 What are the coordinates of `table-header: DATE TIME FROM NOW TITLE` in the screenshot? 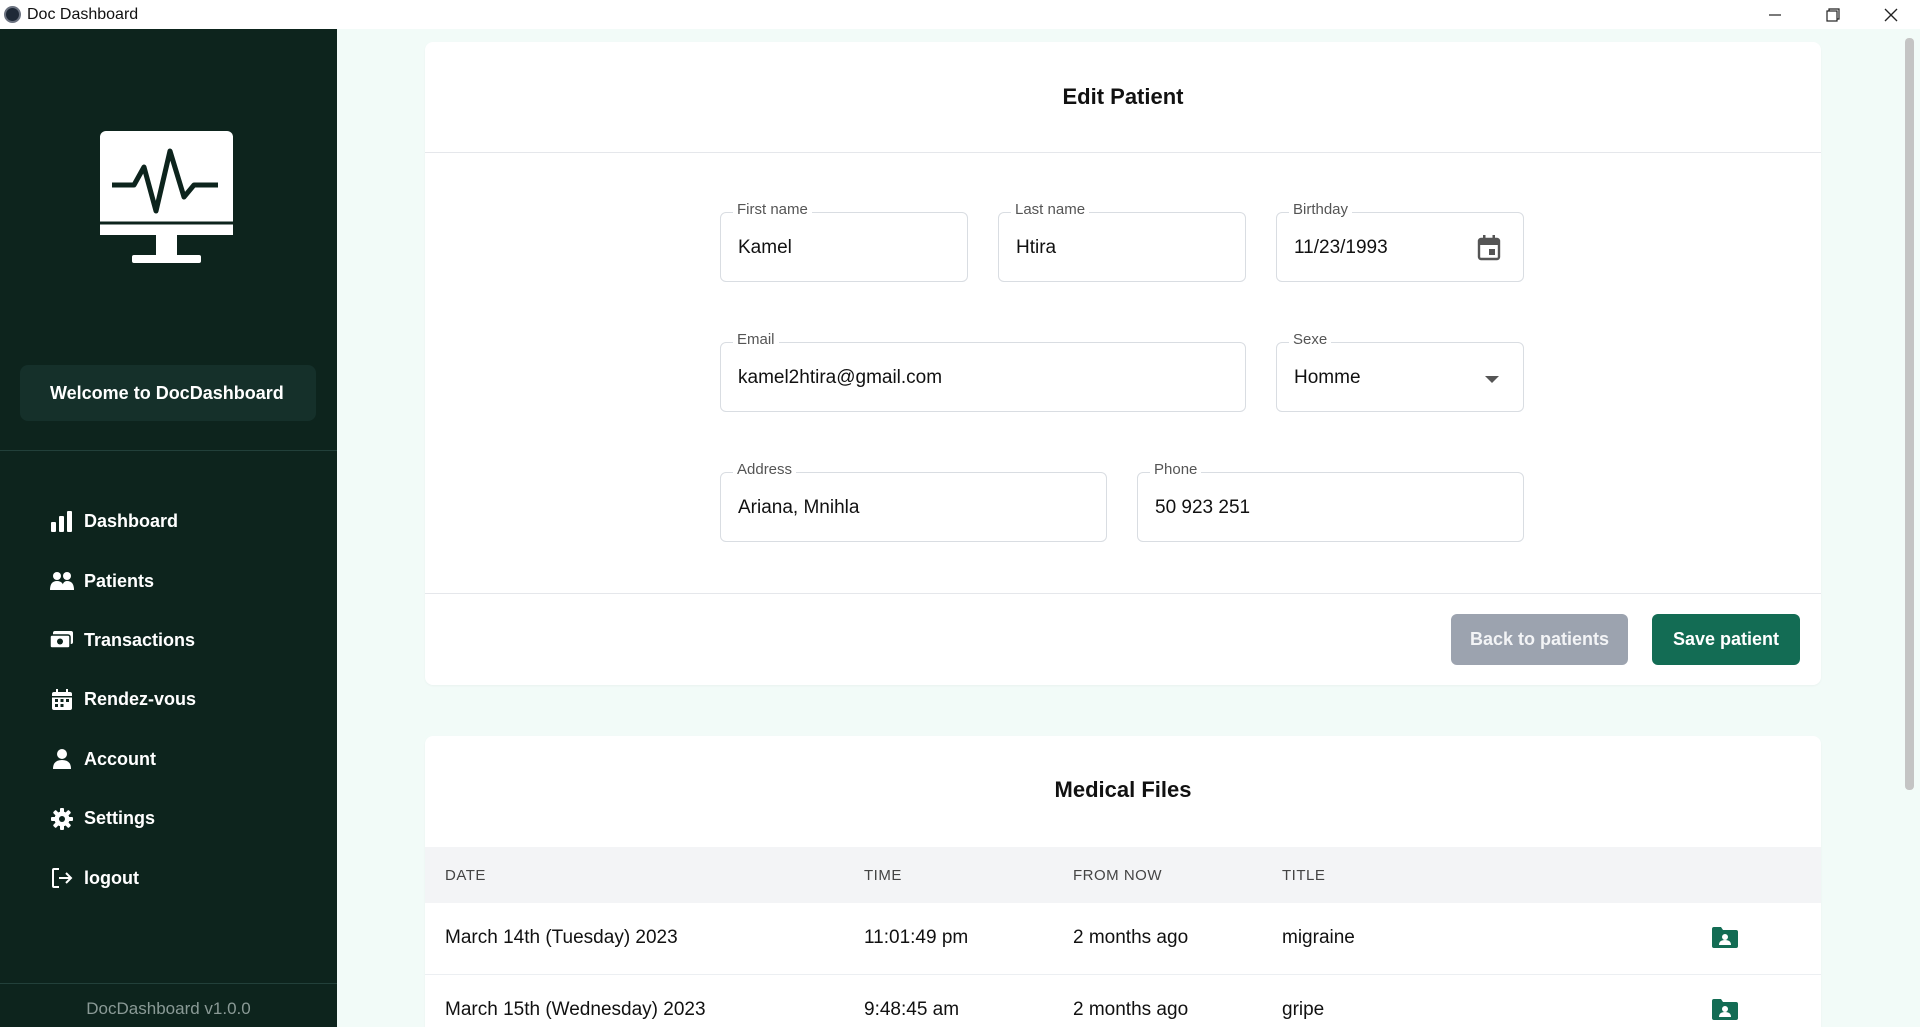 It's located at (1123, 875).